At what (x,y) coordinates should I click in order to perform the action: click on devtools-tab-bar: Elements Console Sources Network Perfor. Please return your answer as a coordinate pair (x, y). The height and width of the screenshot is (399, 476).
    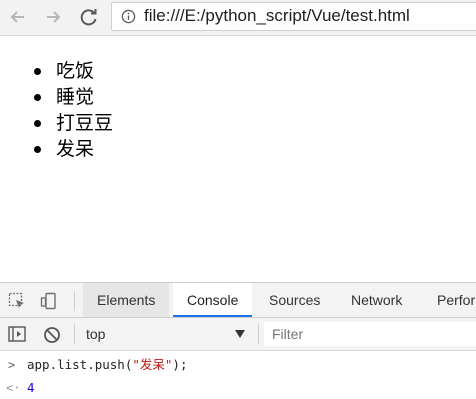
    Looking at the image, I should click on (238, 300).